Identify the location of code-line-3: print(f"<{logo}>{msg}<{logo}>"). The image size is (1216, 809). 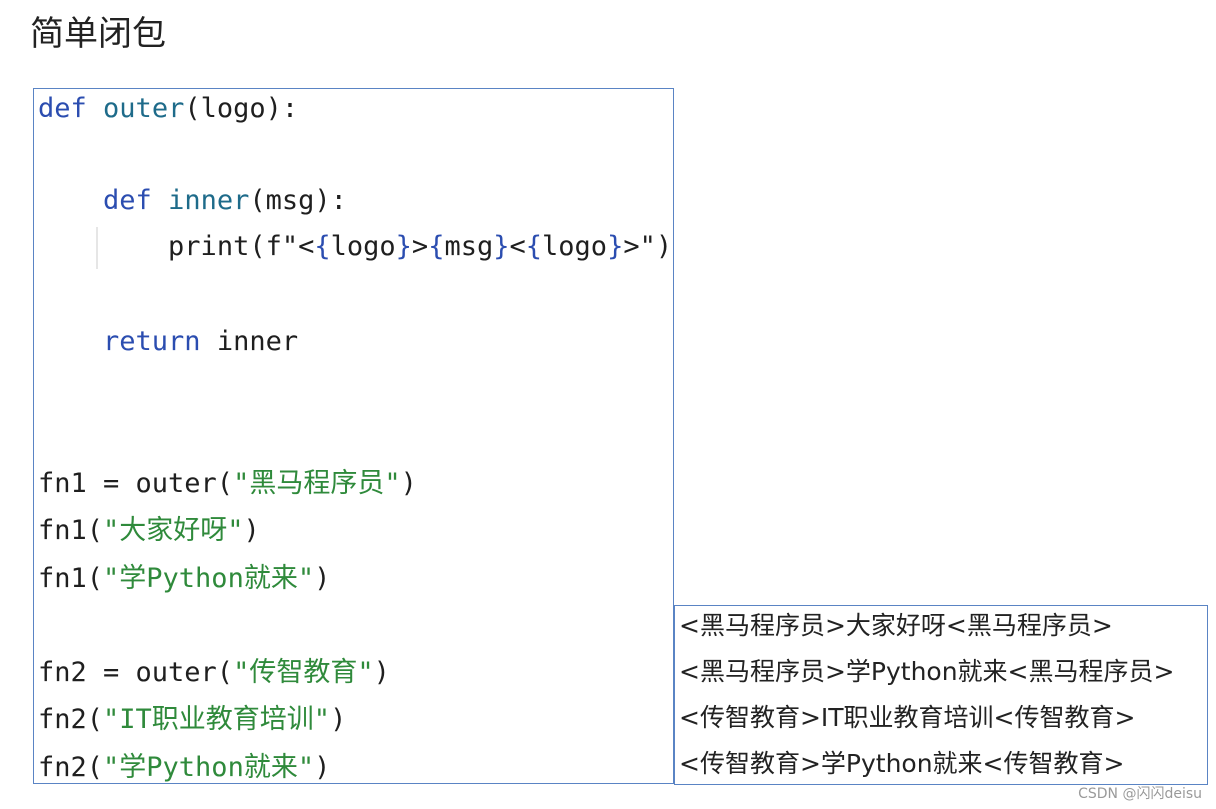
(355, 247).